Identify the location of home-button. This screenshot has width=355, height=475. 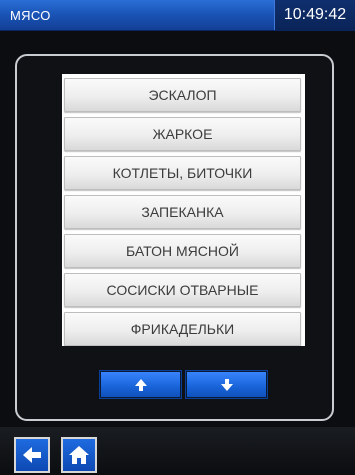
(79, 455).